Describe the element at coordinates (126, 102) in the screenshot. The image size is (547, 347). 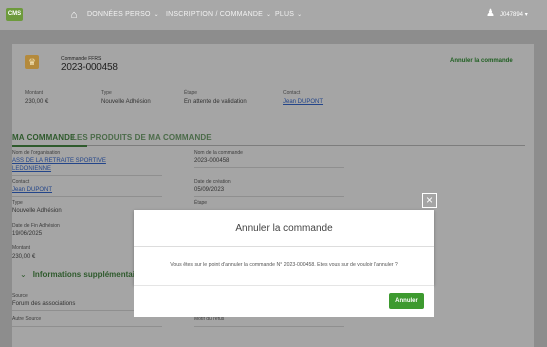
I see `meta-value: Nouvelle Adhésion` at that location.